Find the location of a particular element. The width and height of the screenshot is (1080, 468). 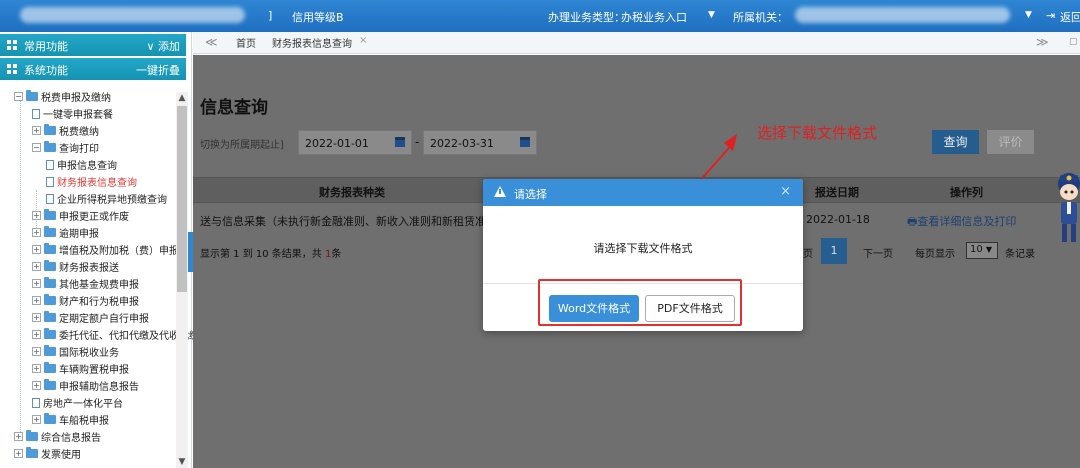

dialog-message: 请选择下载文件格式 is located at coordinates (643, 248).